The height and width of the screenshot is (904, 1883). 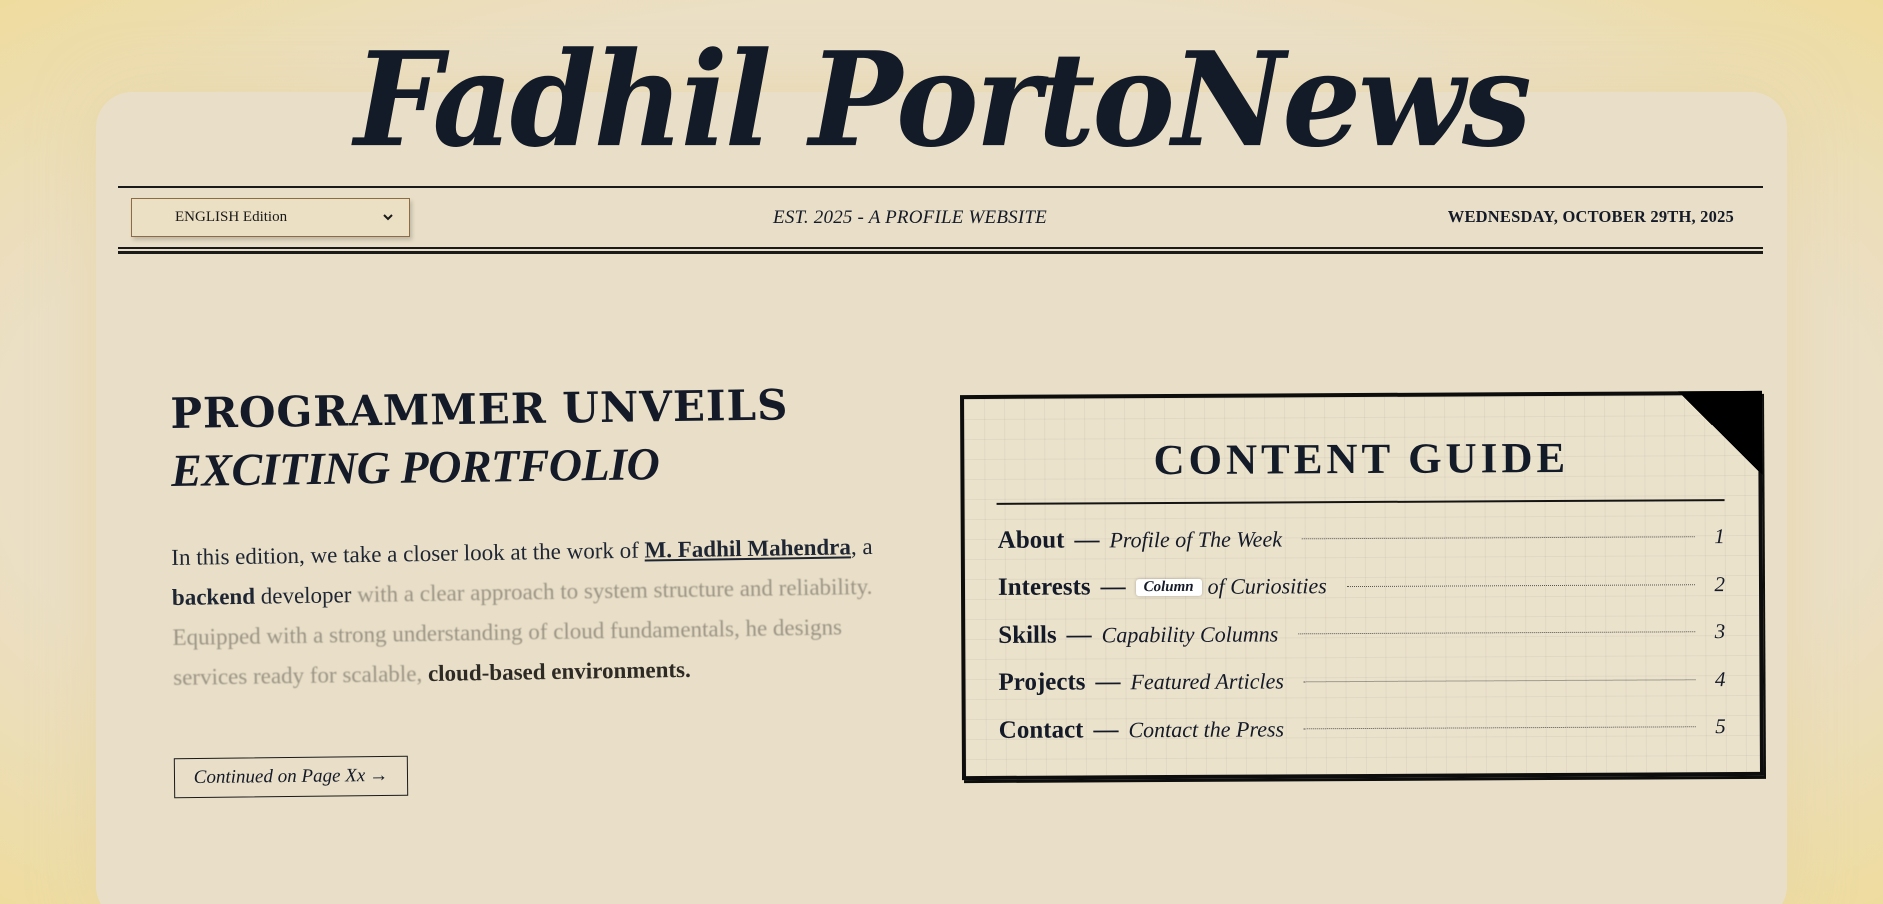 What do you see at coordinates (213, 596) in the screenshot?
I see `lede-role: backend` at bounding box center [213, 596].